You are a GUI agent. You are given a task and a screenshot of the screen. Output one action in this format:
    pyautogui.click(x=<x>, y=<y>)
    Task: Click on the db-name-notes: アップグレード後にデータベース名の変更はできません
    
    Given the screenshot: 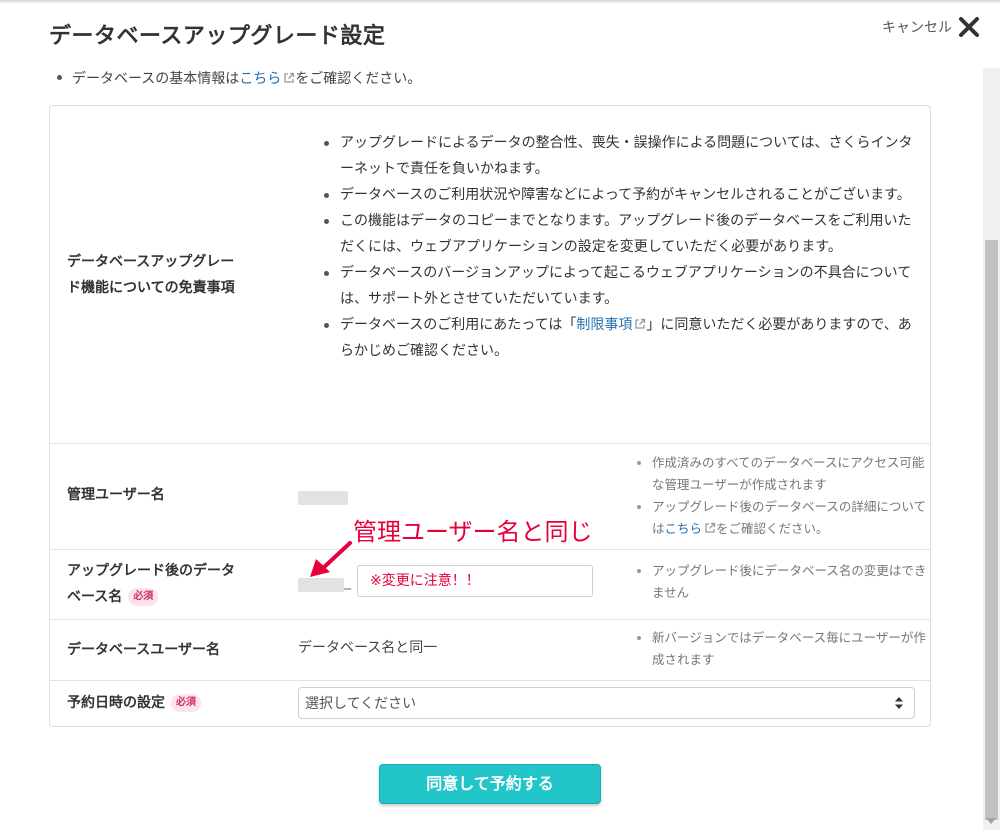 What is the action you would take?
    pyautogui.click(x=780, y=582)
    